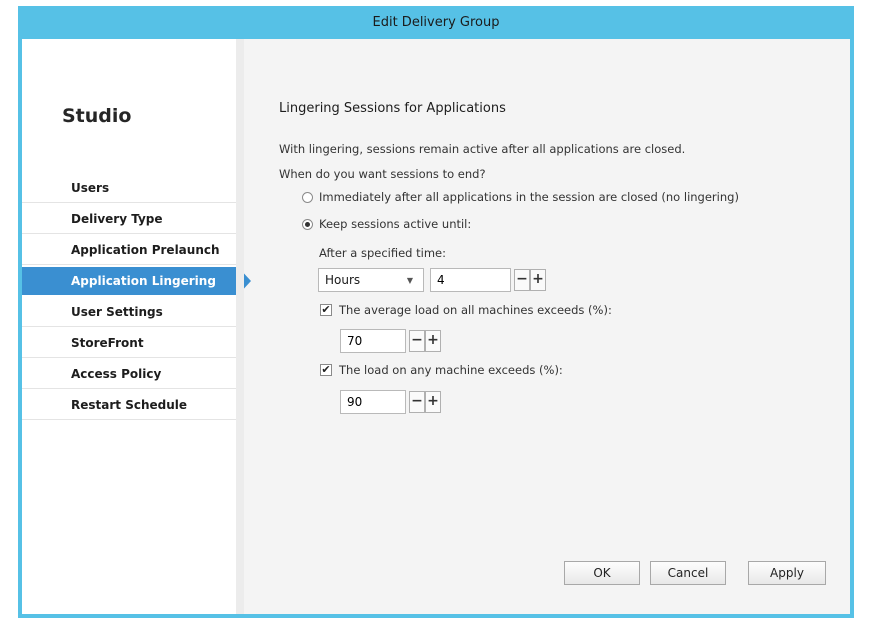 This screenshot has height=622, width=874. I want to click on time-decrement-button: −, so click(522, 280).